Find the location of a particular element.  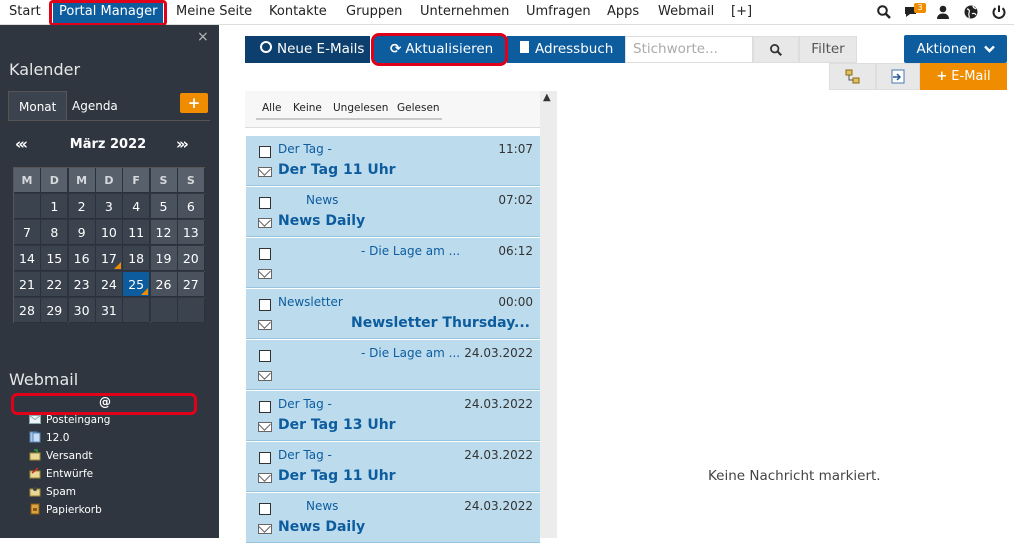

calendar-day: 22 is located at coordinates (55, 284).